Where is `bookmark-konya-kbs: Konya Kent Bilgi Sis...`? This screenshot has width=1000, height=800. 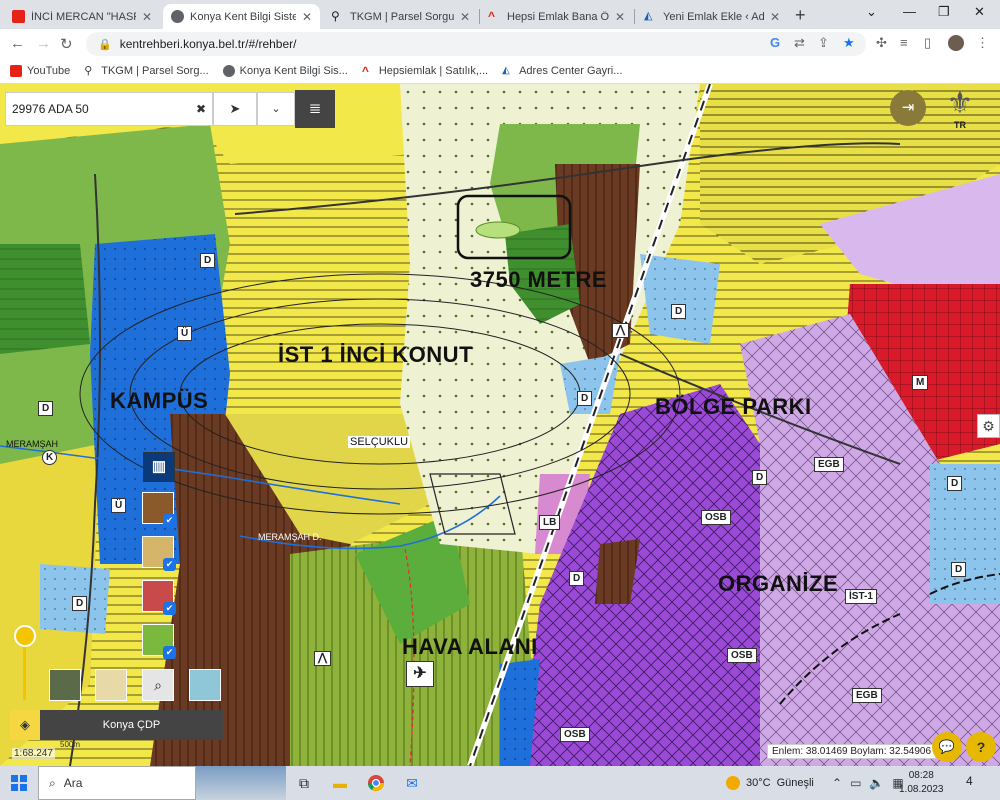
bookmark-konya-kbs: Konya Kent Bilgi Sis... is located at coordinates (285, 70).